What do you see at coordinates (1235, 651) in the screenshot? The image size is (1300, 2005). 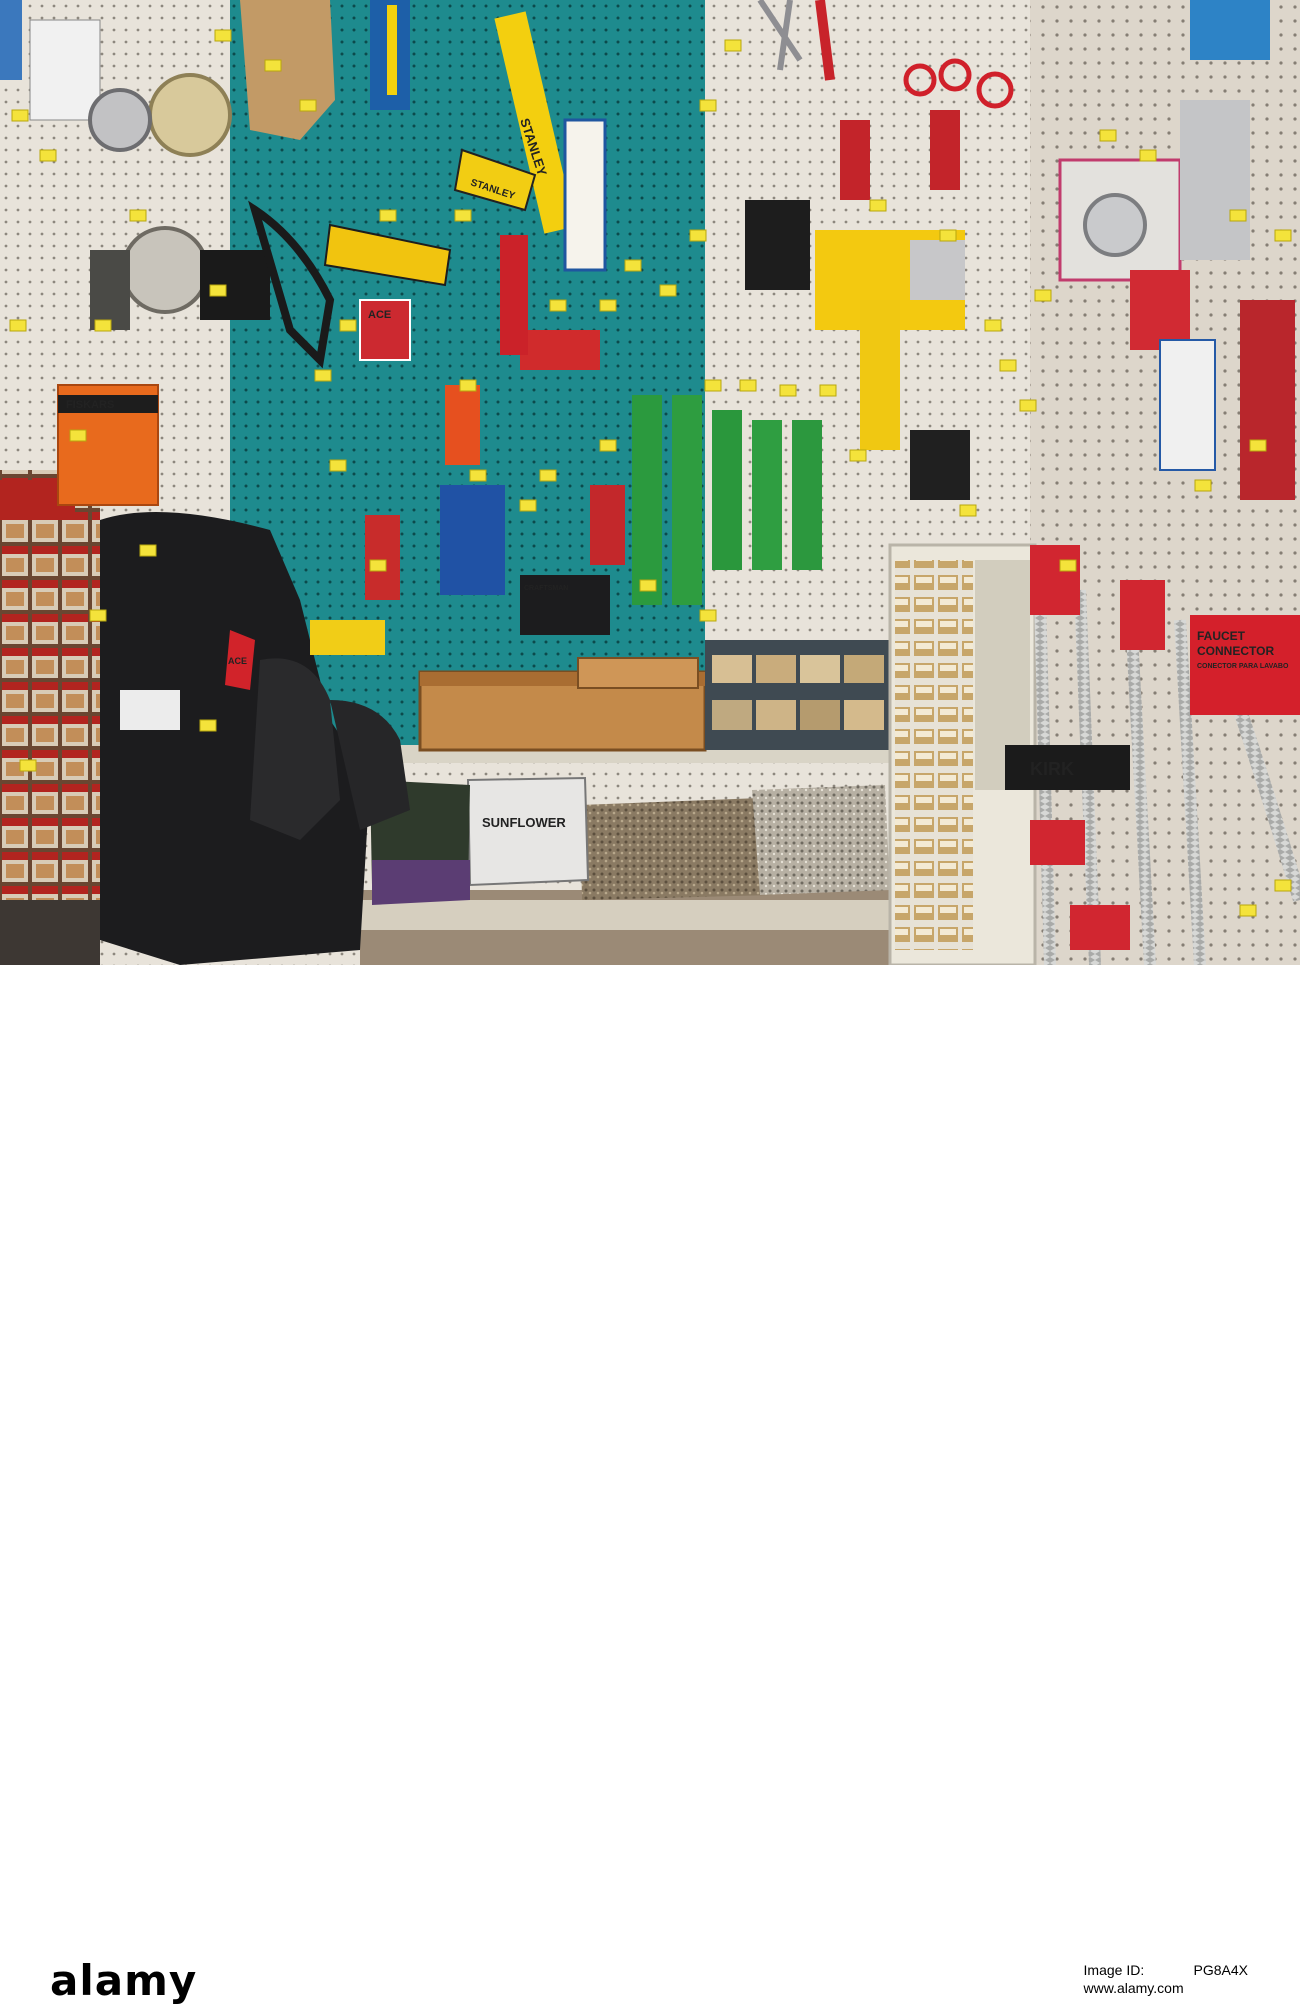 I see `faucet-label-2: CONNECTOR` at bounding box center [1235, 651].